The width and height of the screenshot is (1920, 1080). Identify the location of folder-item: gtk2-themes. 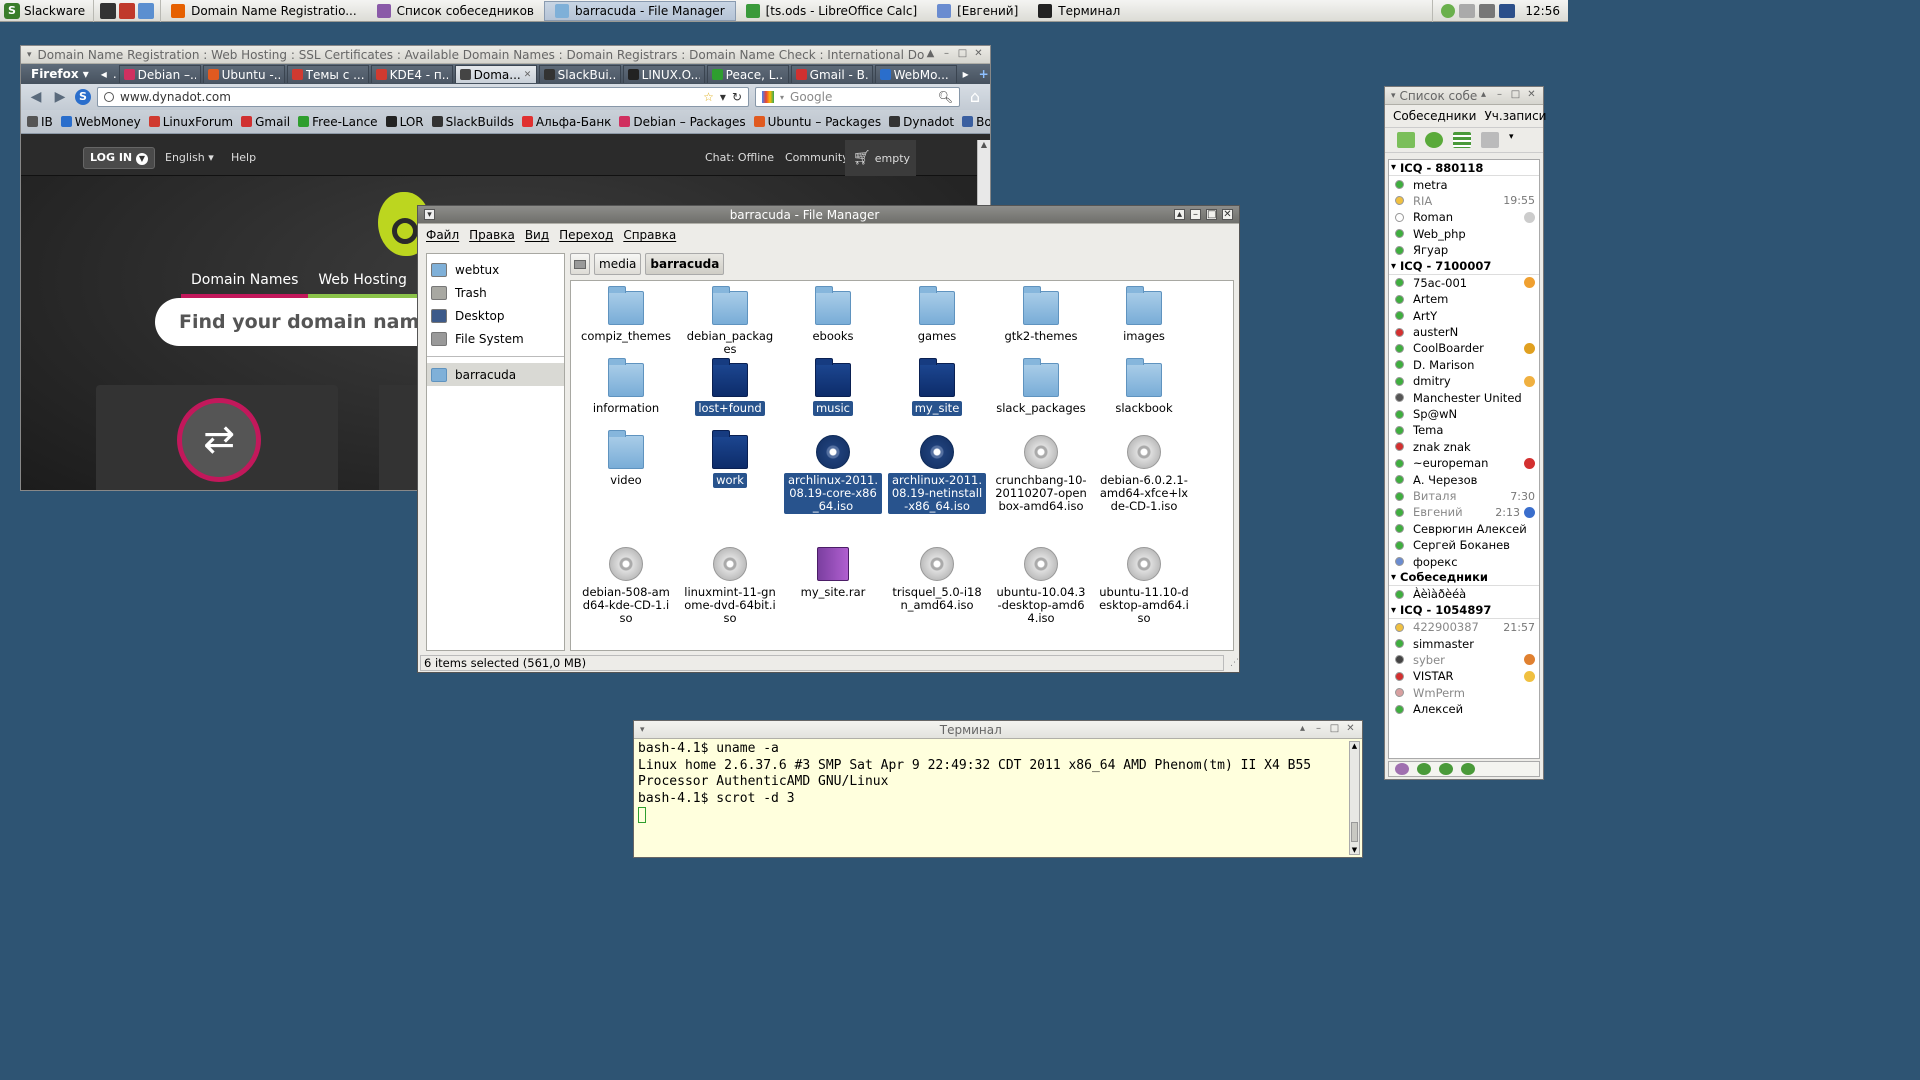
(1041, 315).